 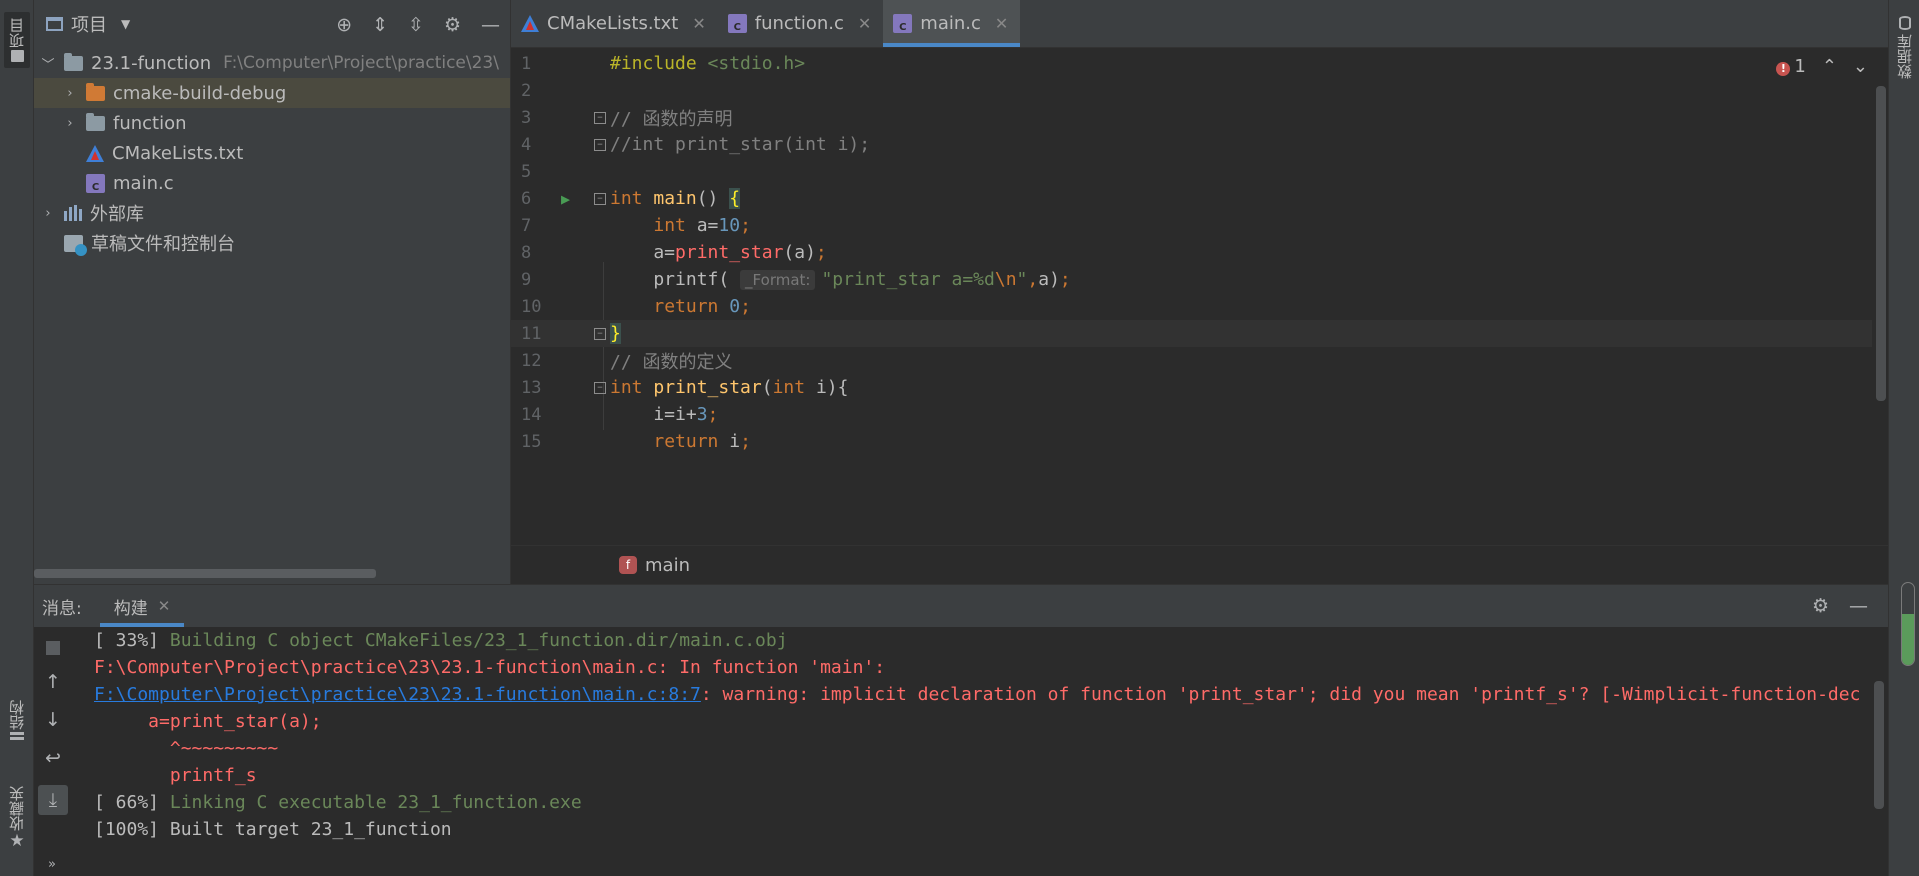 I want to click on code-line: 1 #include <stdio.h>, so click(x=1191, y=63).